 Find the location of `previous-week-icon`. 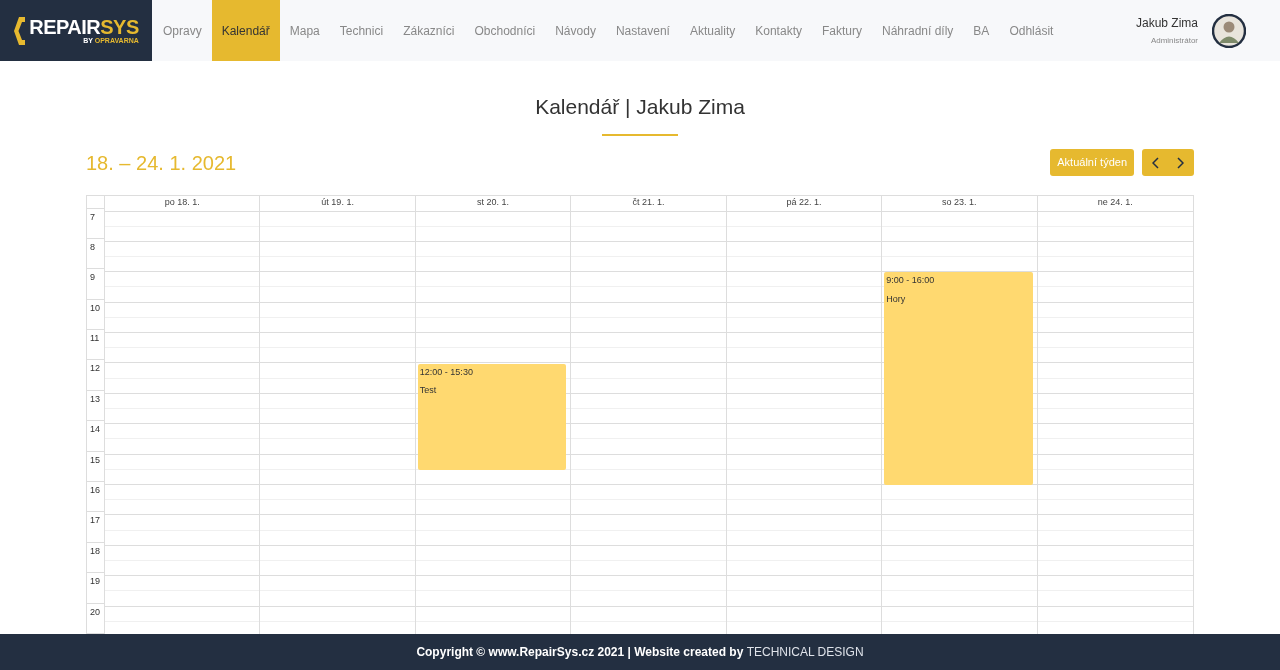

previous-week-icon is located at coordinates (1156, 162).